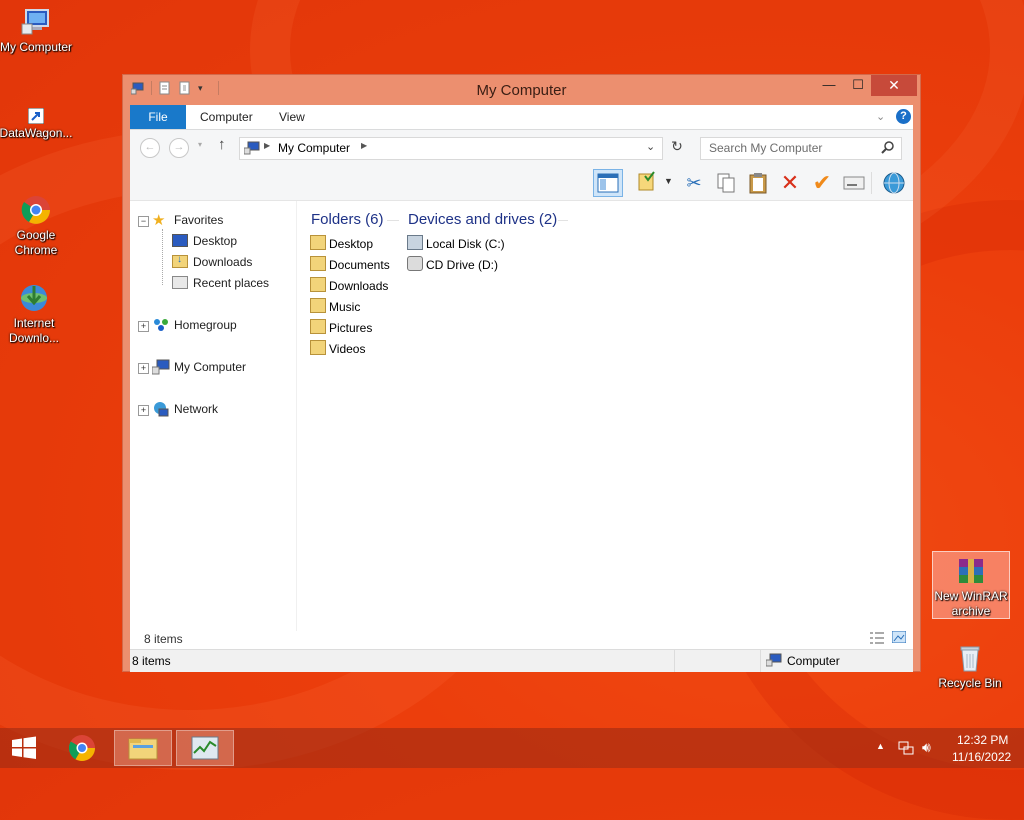 The height and width of the screenshot is (820, 1024). What do you see at coordinates (971, 571) in the screenshot?
I see `winrar-archive-icon` at bounding box center [971, 571].